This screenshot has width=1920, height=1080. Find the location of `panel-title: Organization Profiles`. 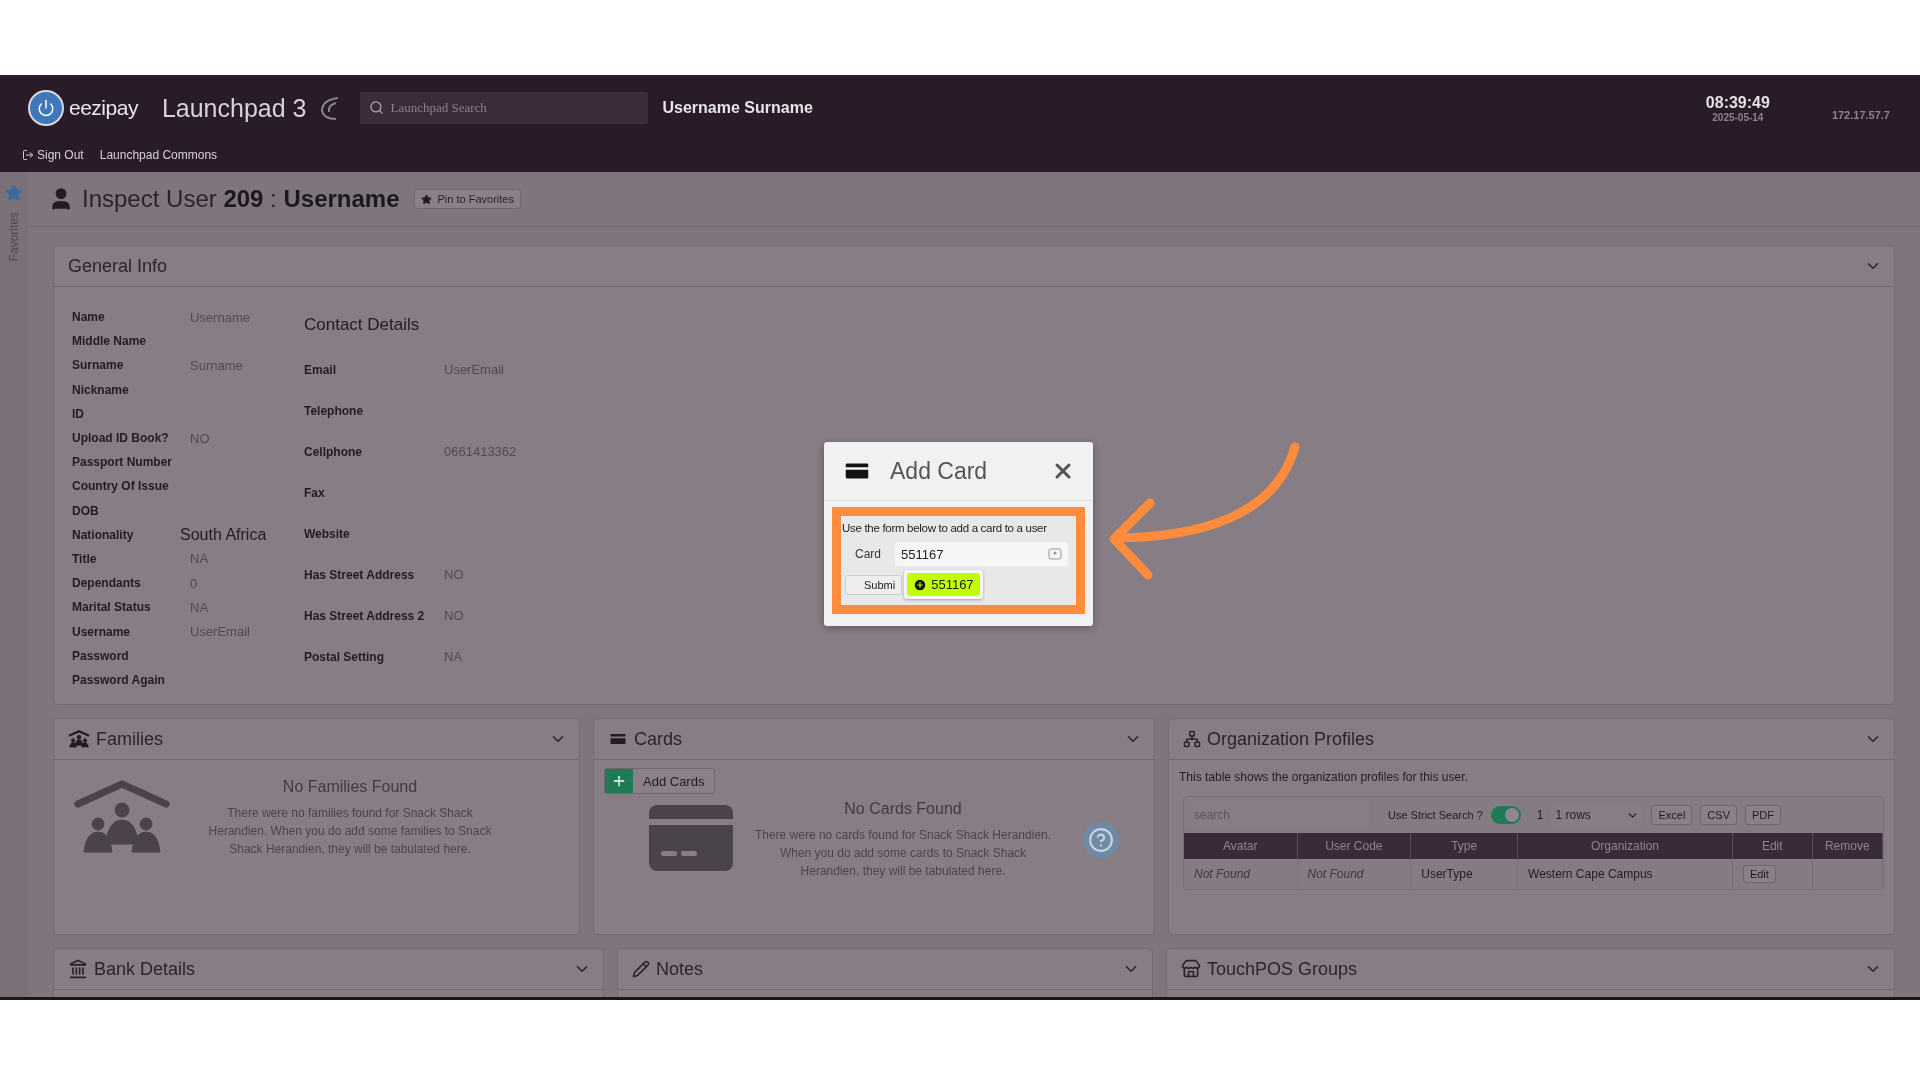

panel-title: Organization Profiles is located at coordinates (1291, 739).